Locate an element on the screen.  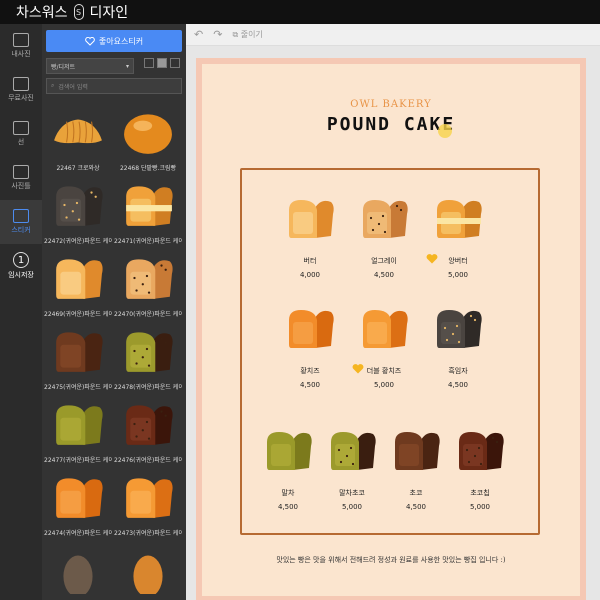
chevron-down-icon: ▾ is located at coordinates (127, 66).